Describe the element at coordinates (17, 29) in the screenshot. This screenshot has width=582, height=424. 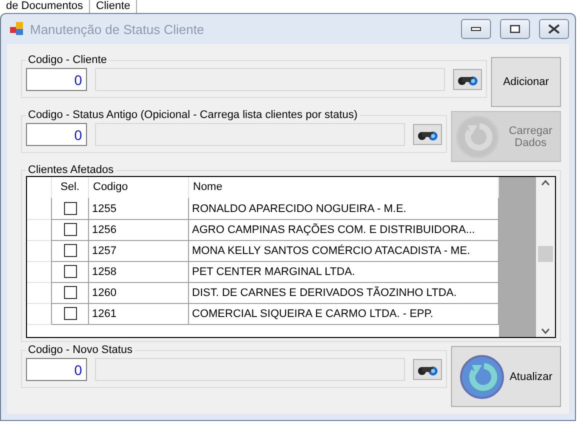
I see `app-icon` at that location.